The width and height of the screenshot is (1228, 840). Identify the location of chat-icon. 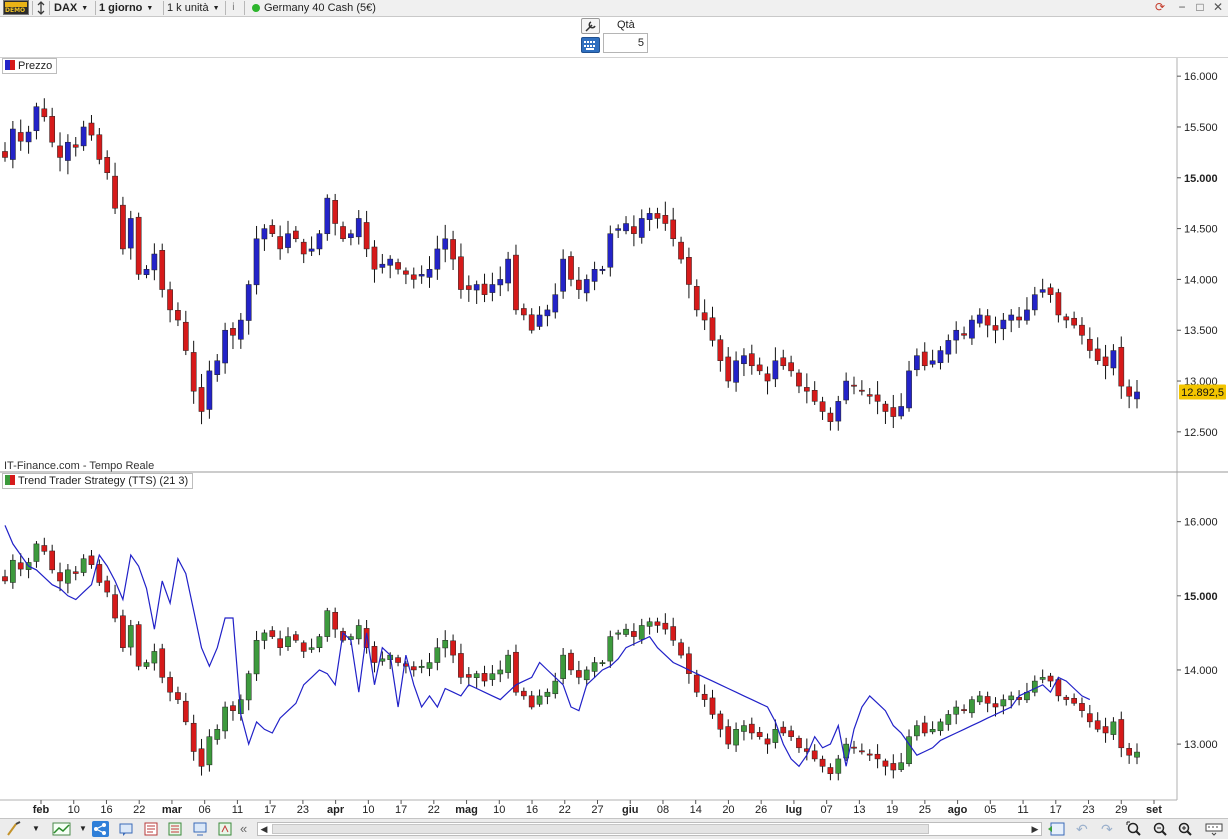
(126, 829).